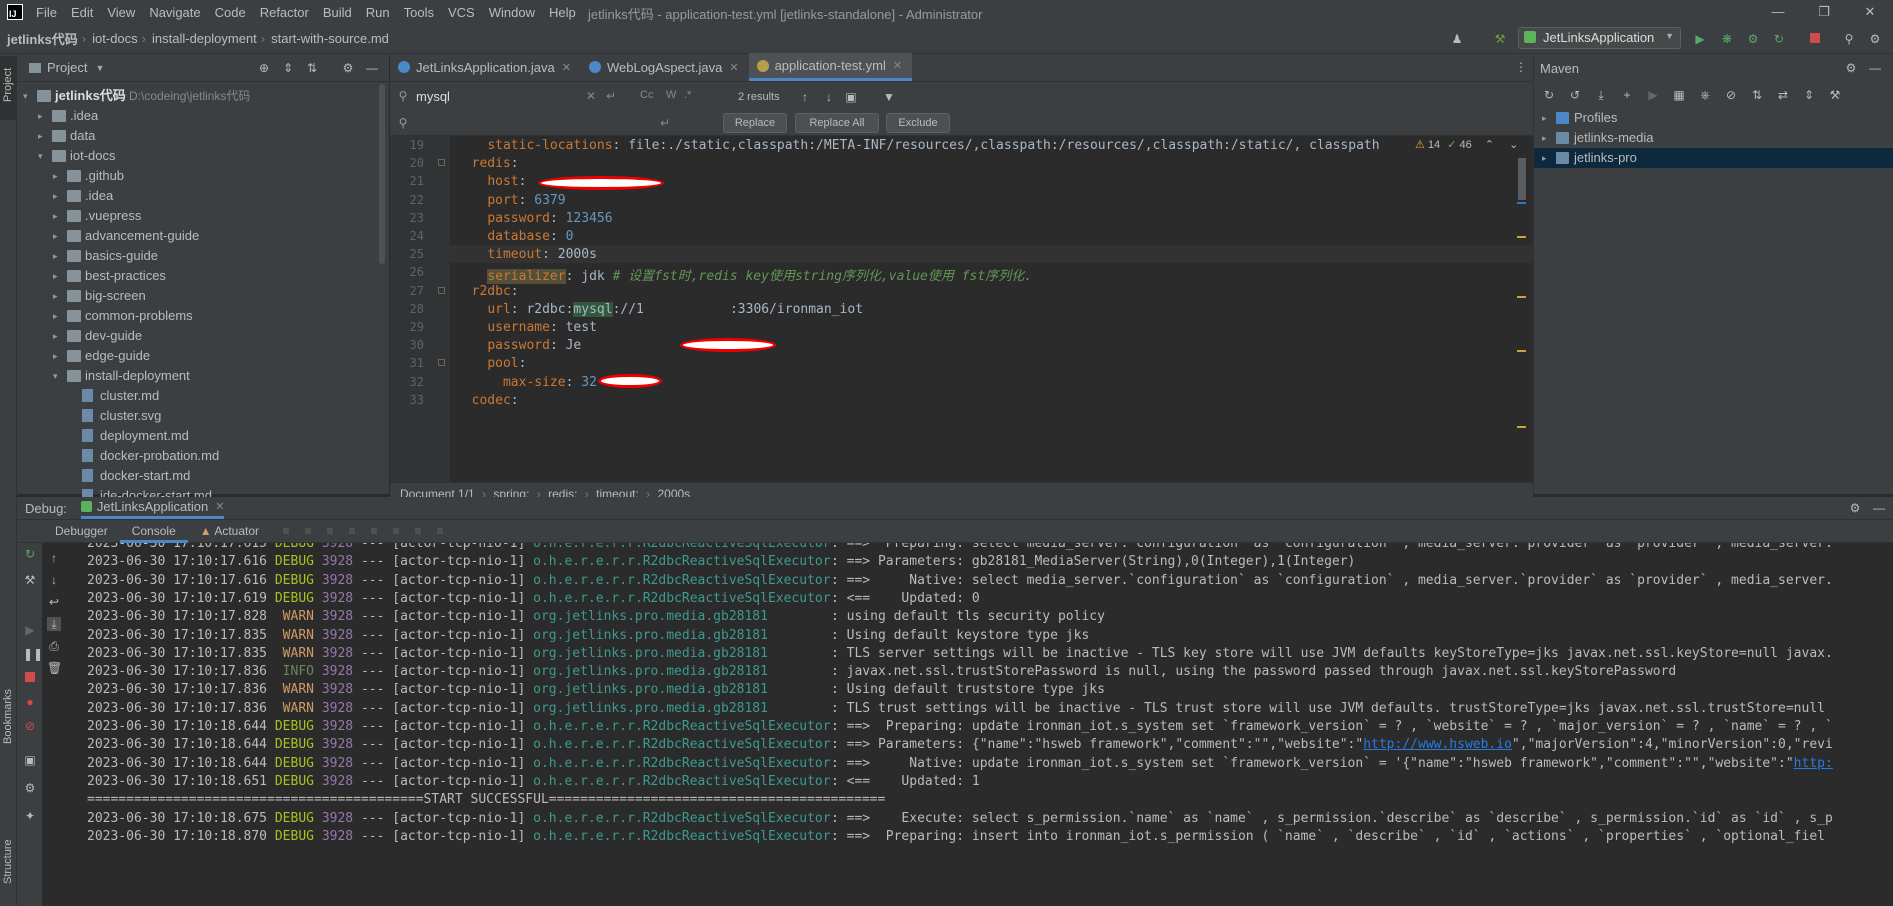 Image resolution: width=1893 pixels, height=906 pixels. Describe the element at coordinates (805, 97) in the screenshot. I see `previous-occurrence-icon: ↑` at that location.